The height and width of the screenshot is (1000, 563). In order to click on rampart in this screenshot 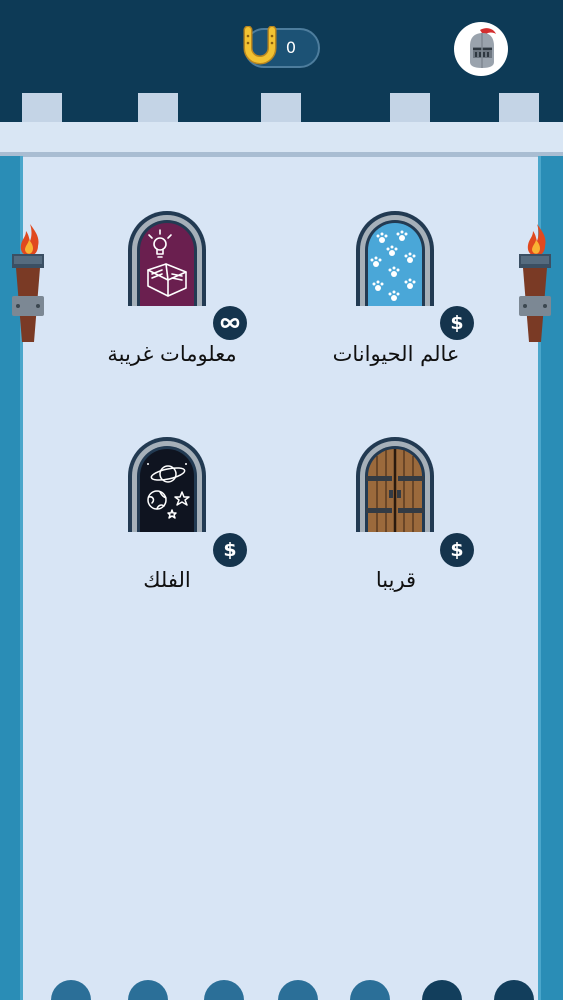, I will do `click(281, 138)`.